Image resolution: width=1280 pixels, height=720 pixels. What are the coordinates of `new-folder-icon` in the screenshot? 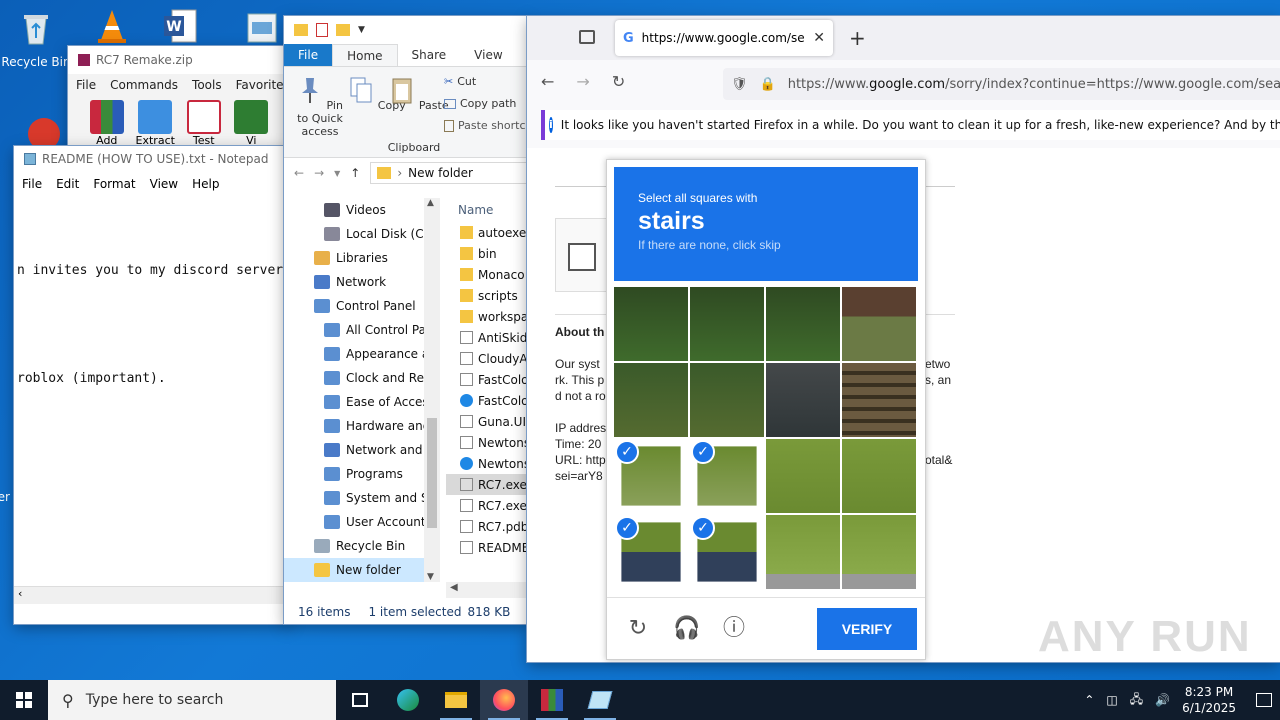 It's located at (343, 30).